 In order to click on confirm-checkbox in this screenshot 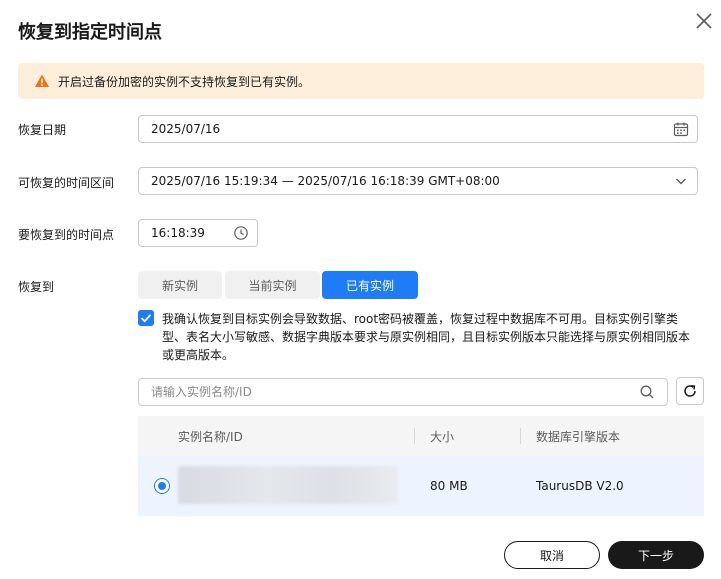, I will do `click(146, 318)`.